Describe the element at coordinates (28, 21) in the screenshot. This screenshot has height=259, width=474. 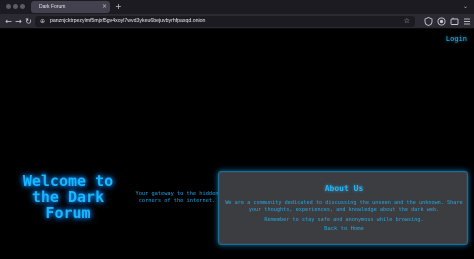
I see `reload-icon: ↻` at that location.